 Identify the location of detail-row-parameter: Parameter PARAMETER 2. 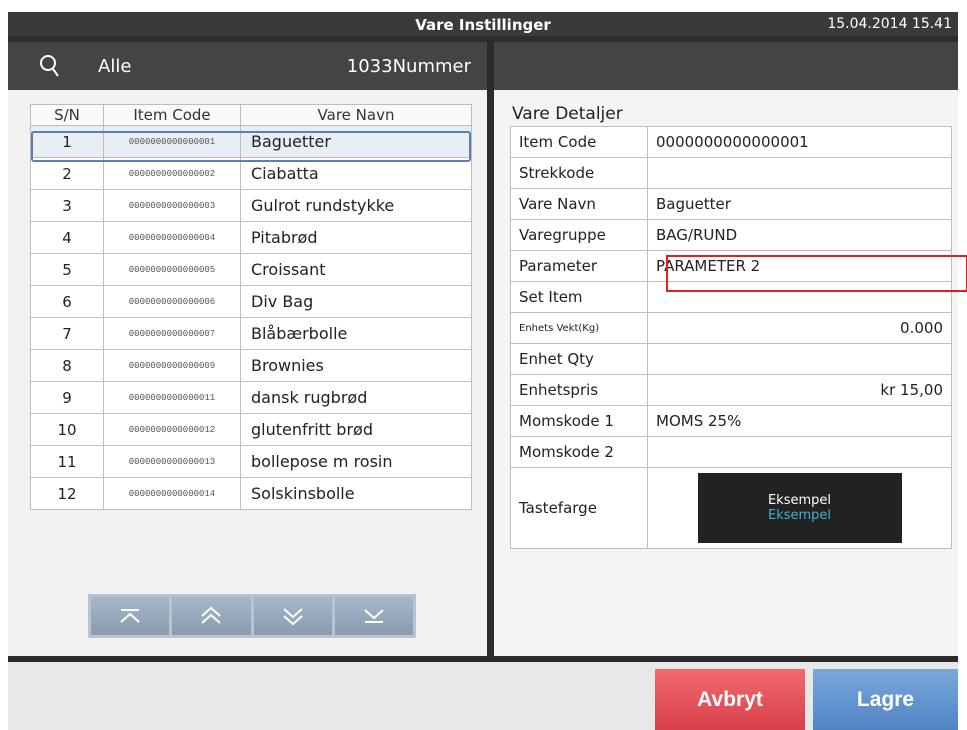
(731, 266).